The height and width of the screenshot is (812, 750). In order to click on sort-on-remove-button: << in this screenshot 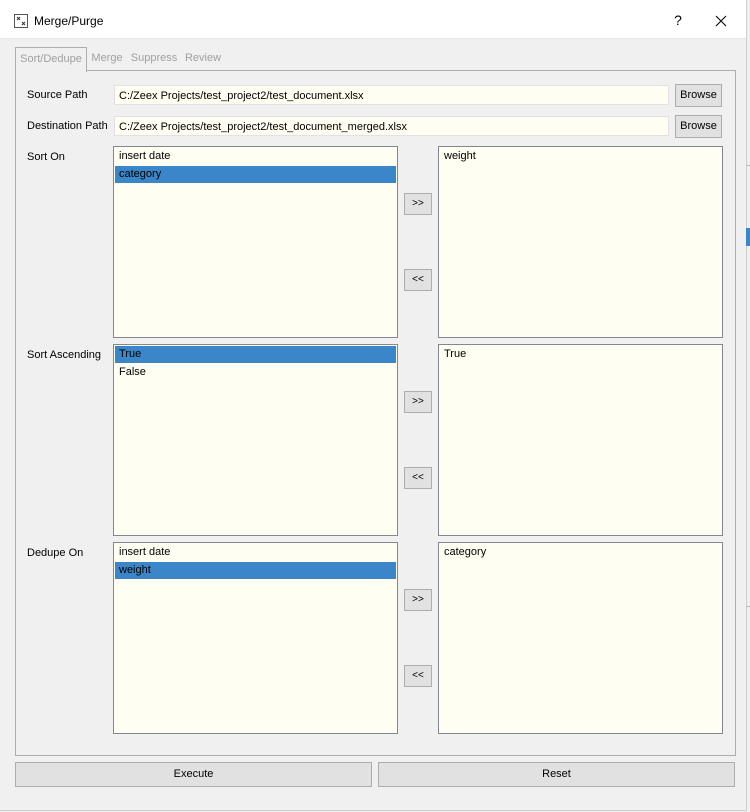, I will do `click(418, 280)`.